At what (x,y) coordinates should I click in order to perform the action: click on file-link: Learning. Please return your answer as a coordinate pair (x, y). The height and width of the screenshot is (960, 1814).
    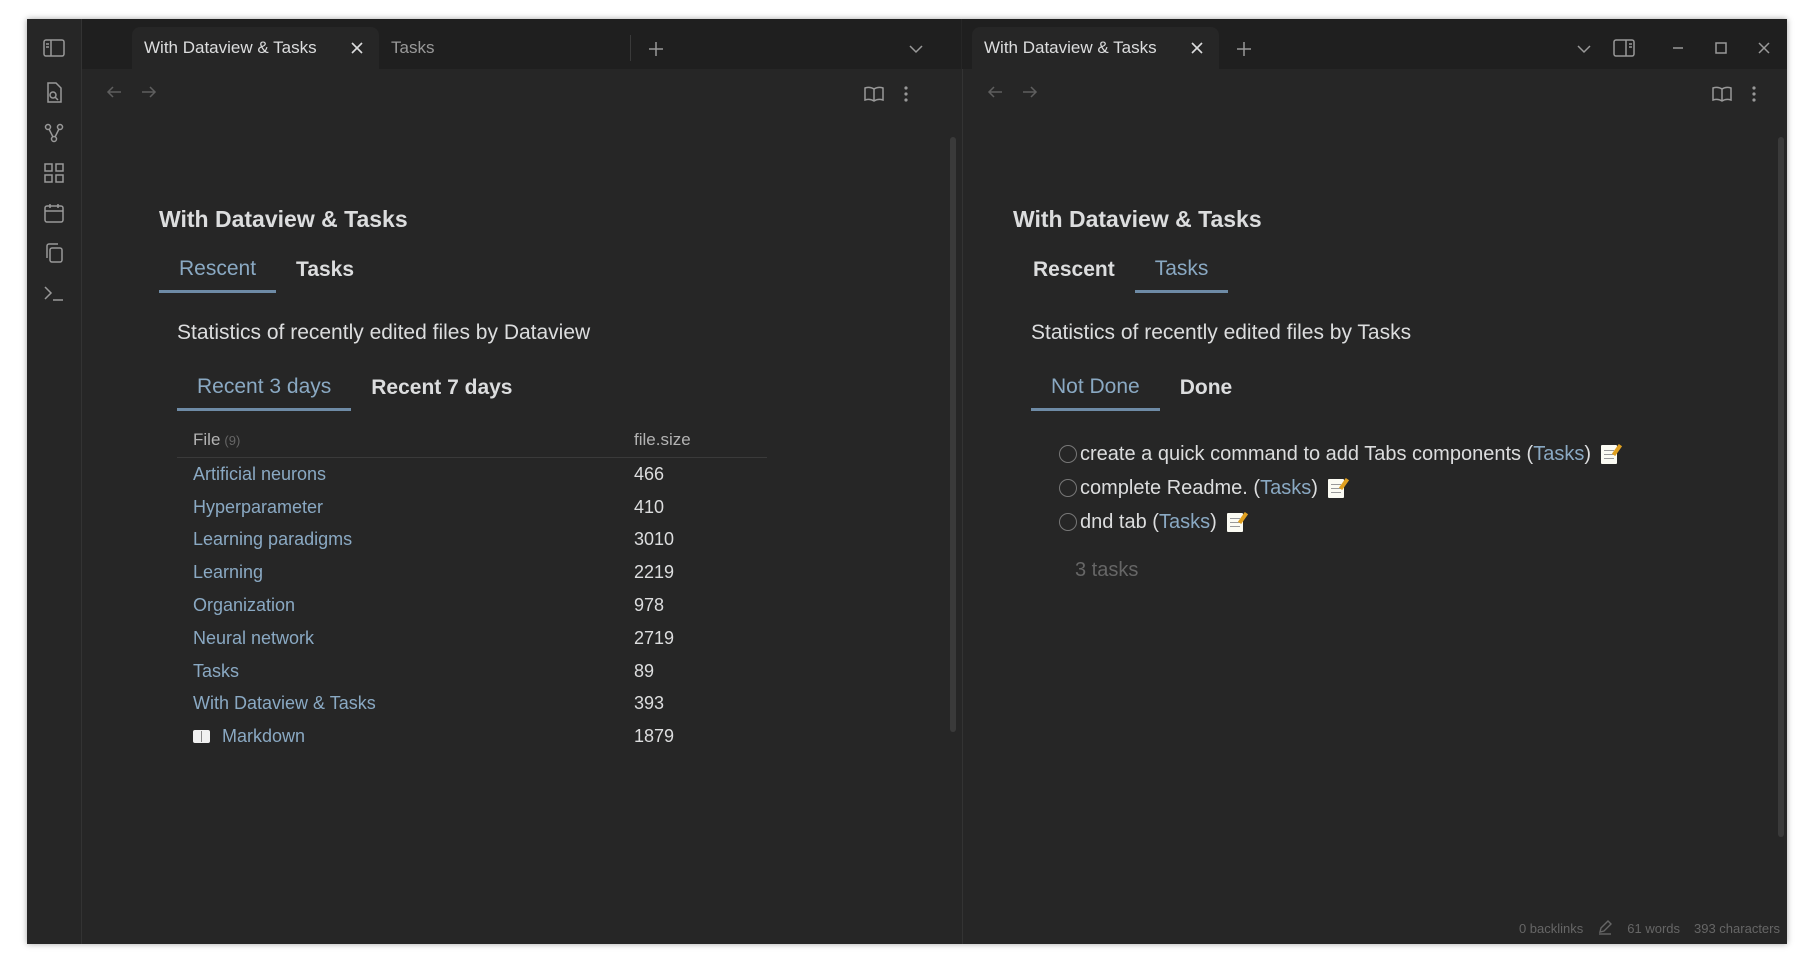
    Looking at the image, I should click on (405, 572).